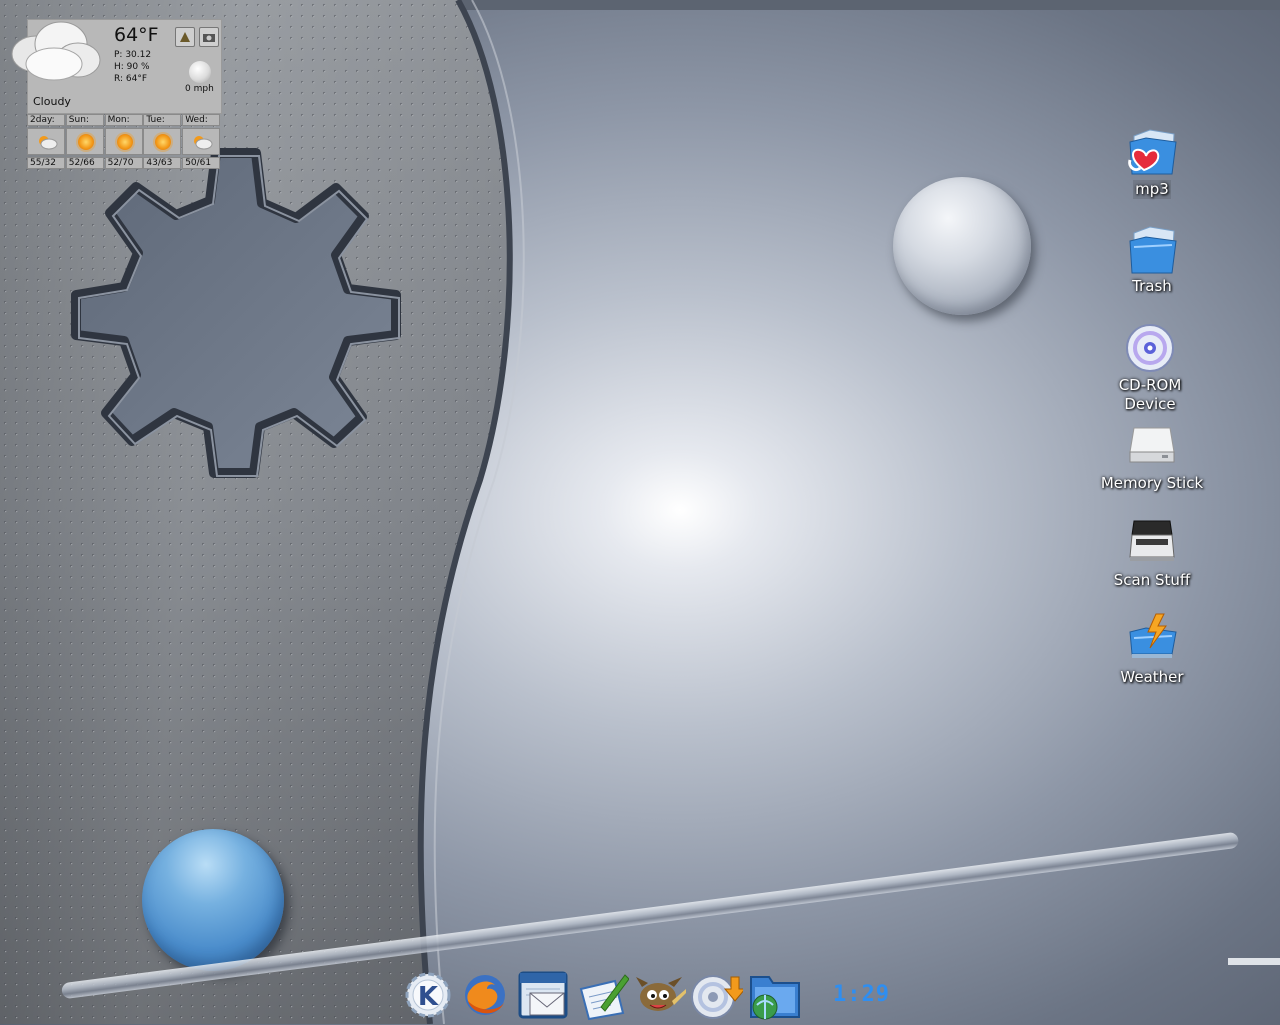  Describe the element at coordinates (1152, 677) in the screenshot. I see `desktop-icon-label: Weather` at that location.